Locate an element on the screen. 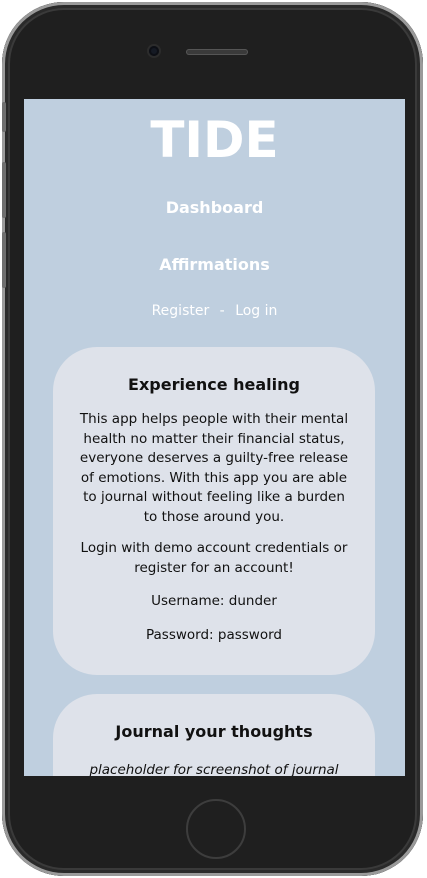 The image size is (427, 878). login-link: Log in is located at coordinates (256, 311).